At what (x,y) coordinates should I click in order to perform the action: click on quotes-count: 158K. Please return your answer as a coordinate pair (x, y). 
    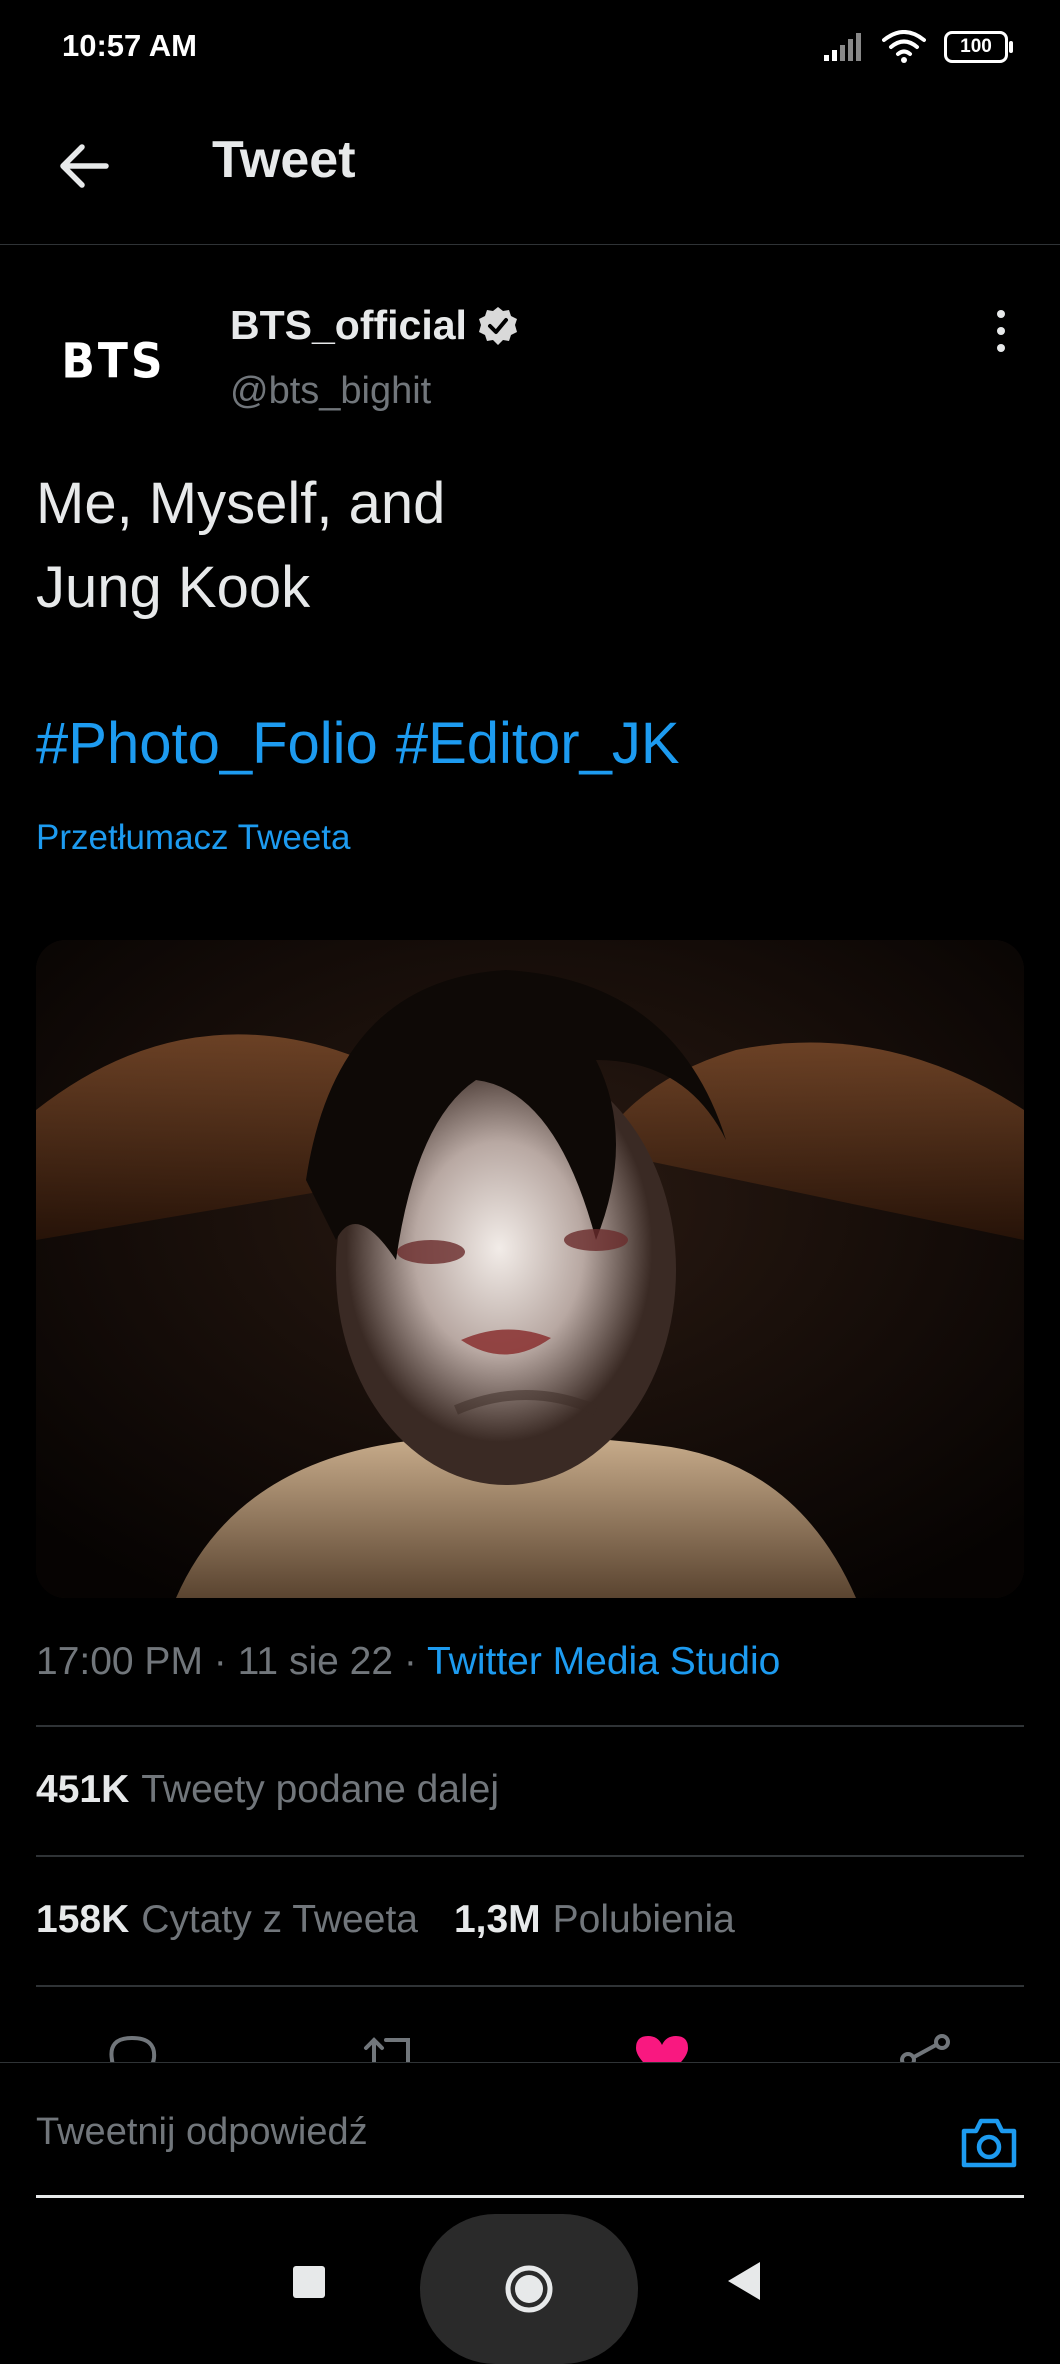
    Looking at the image, I should click on (83, 1919).